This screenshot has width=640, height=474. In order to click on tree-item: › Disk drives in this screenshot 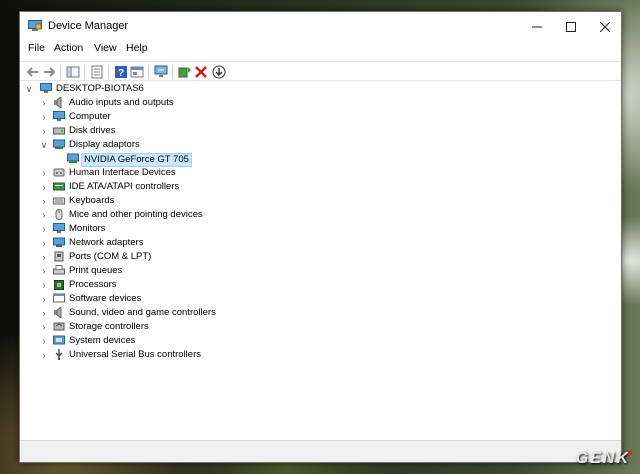, I will do `click(320, 131)`.